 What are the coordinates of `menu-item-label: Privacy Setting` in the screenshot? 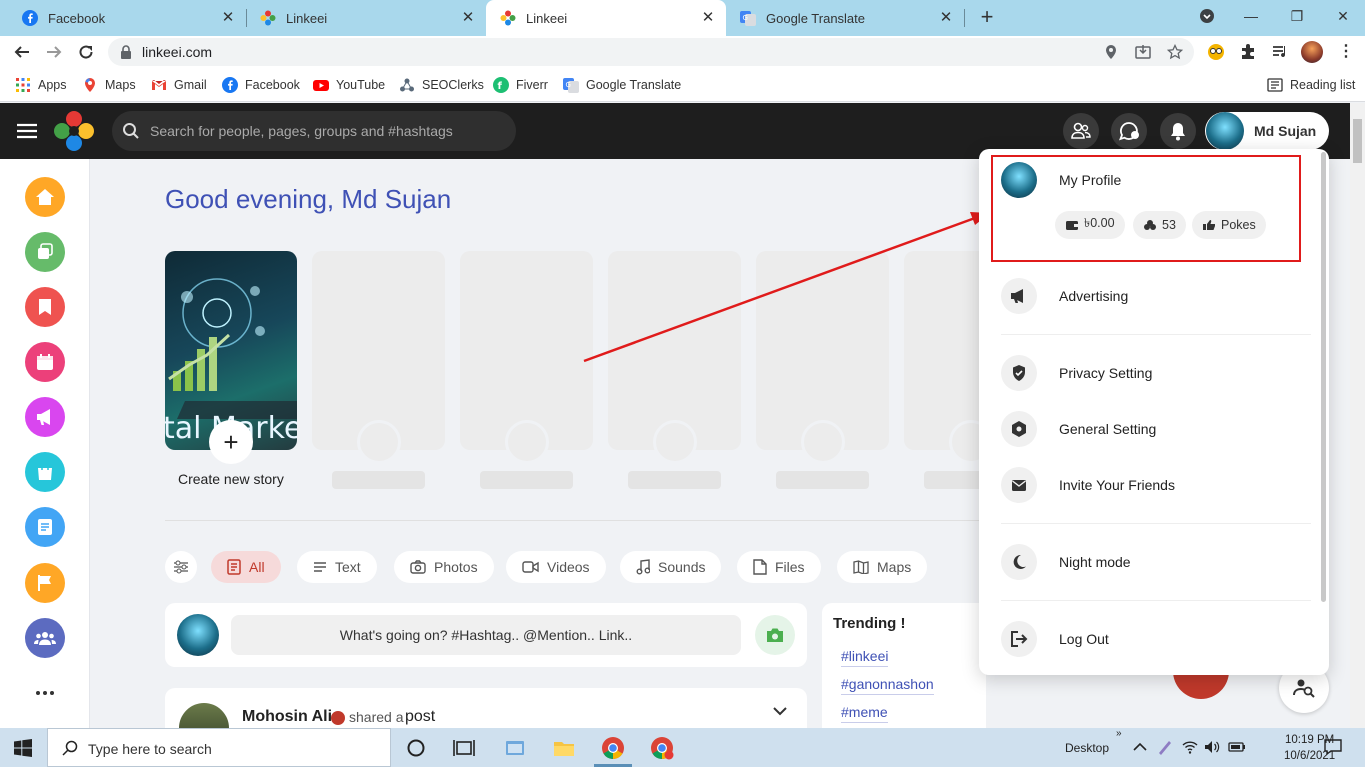 It's located at (1106, 373).